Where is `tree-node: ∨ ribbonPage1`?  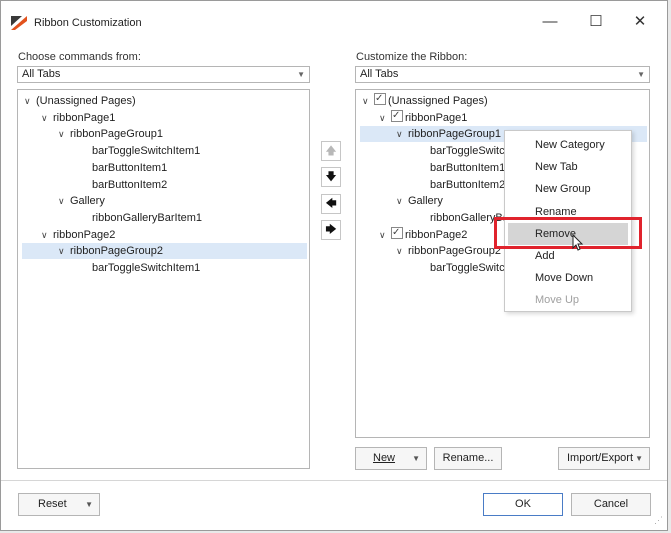 tree-node: ∨ ribbonPage1 is located at coordinates (423, 117).